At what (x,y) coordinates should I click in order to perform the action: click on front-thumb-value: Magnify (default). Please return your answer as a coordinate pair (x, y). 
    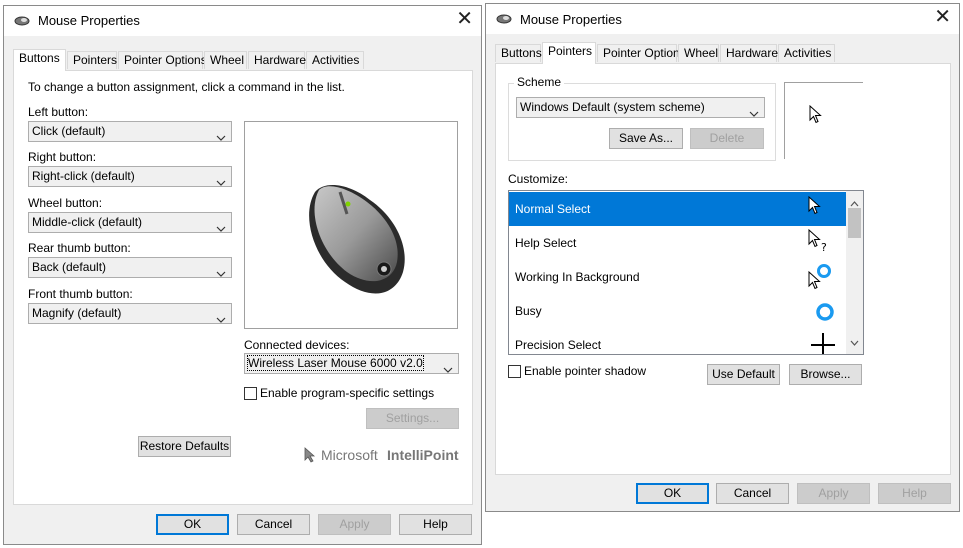
    Looking at the image, I should click on (77, 313).